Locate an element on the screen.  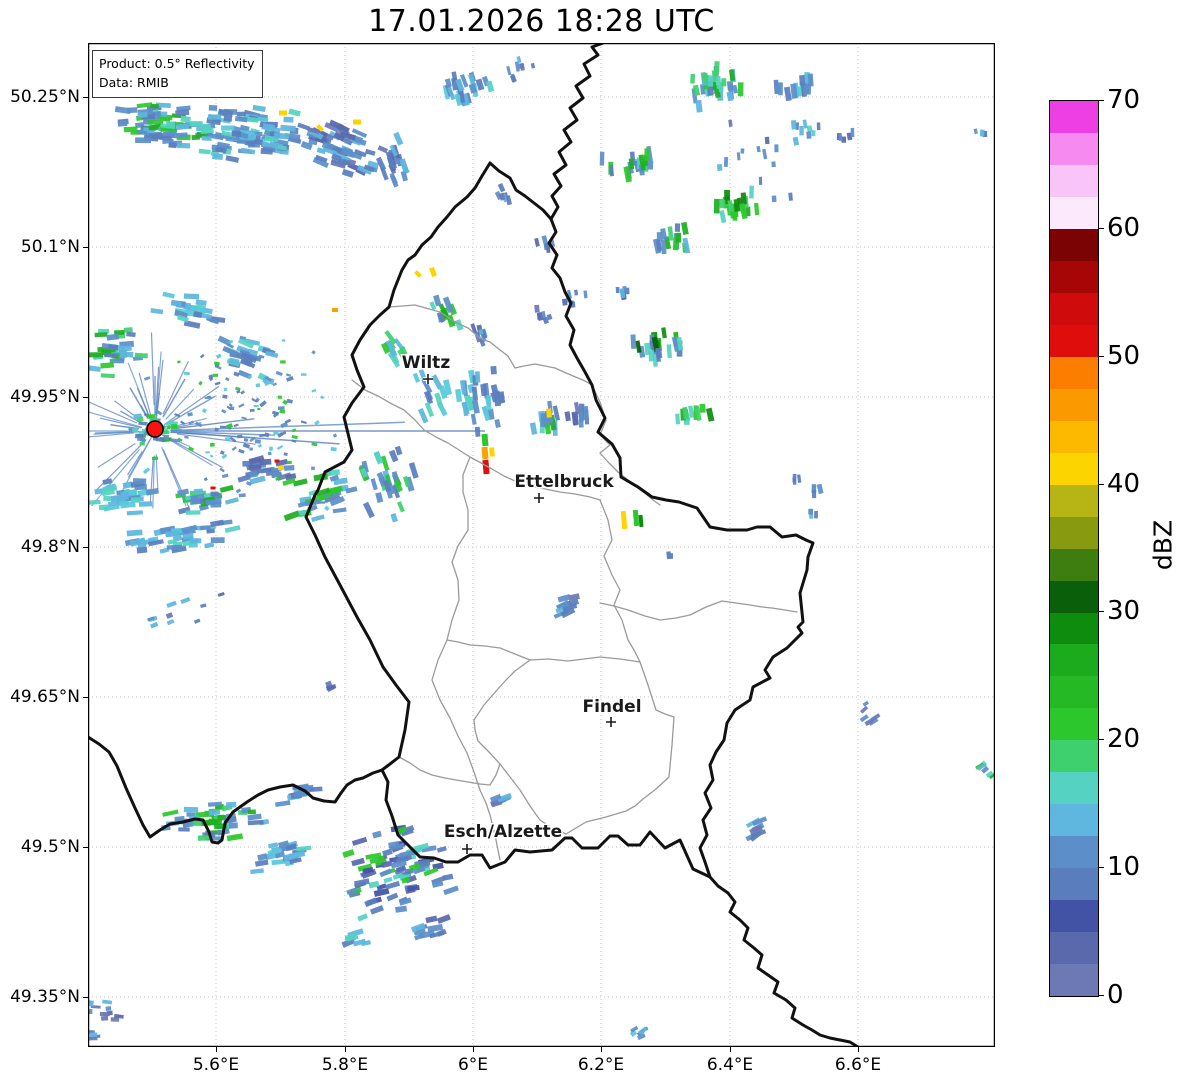
y-tick-label: 49.65°N is located at coordinates (45, 697).